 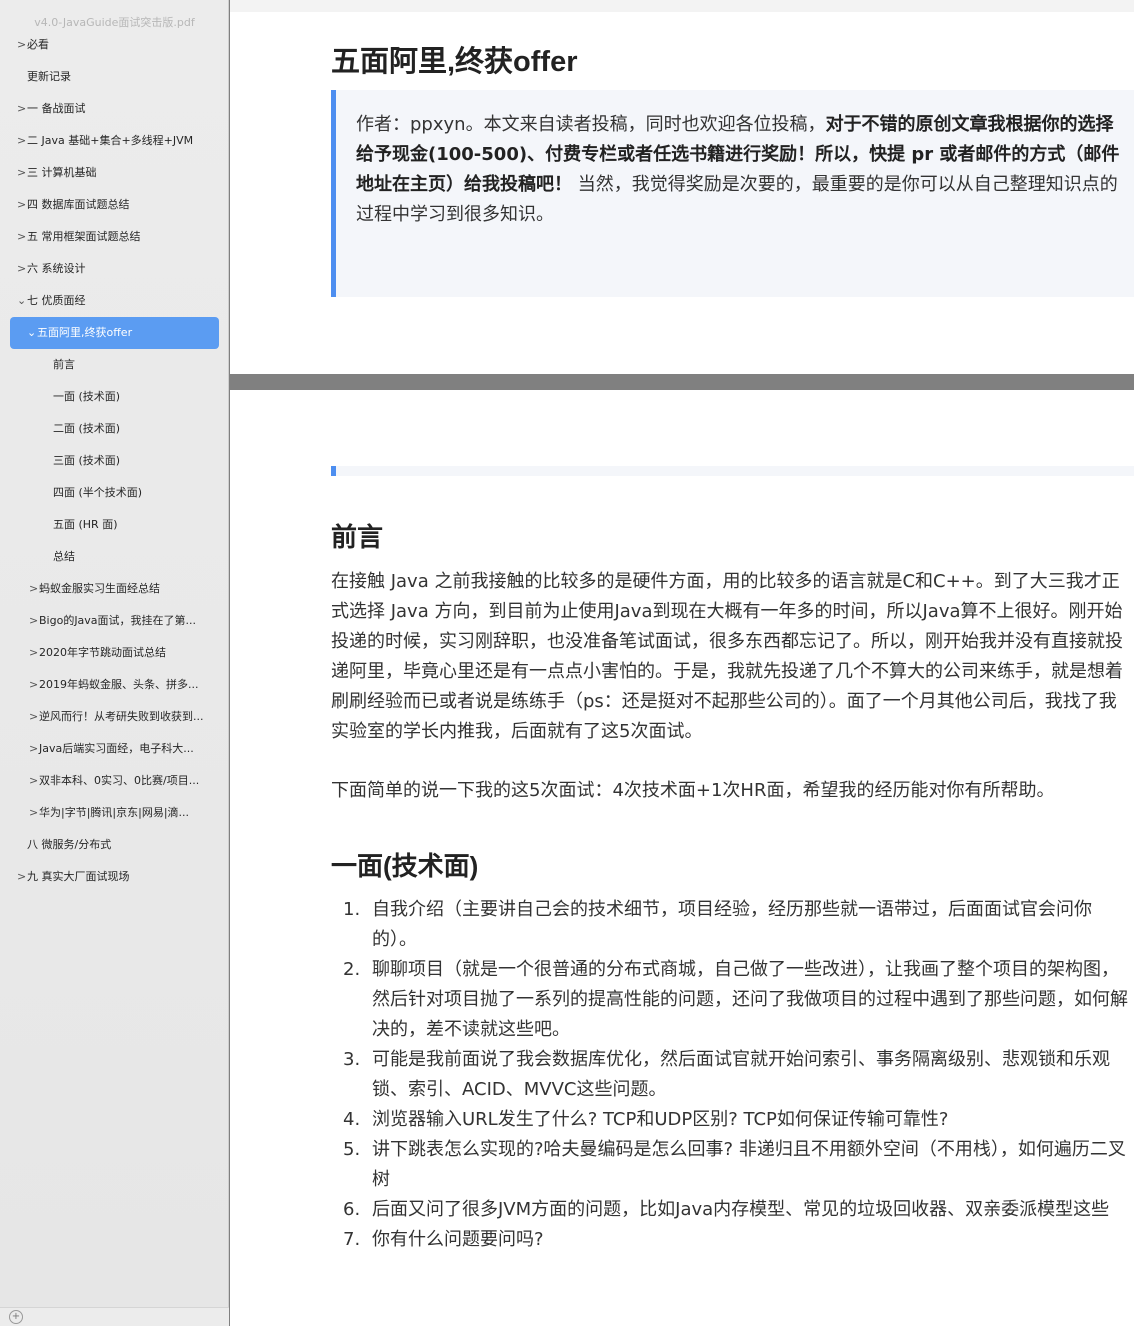 I want to click on sidebar-item: 前言, so click(x=136, y=365).